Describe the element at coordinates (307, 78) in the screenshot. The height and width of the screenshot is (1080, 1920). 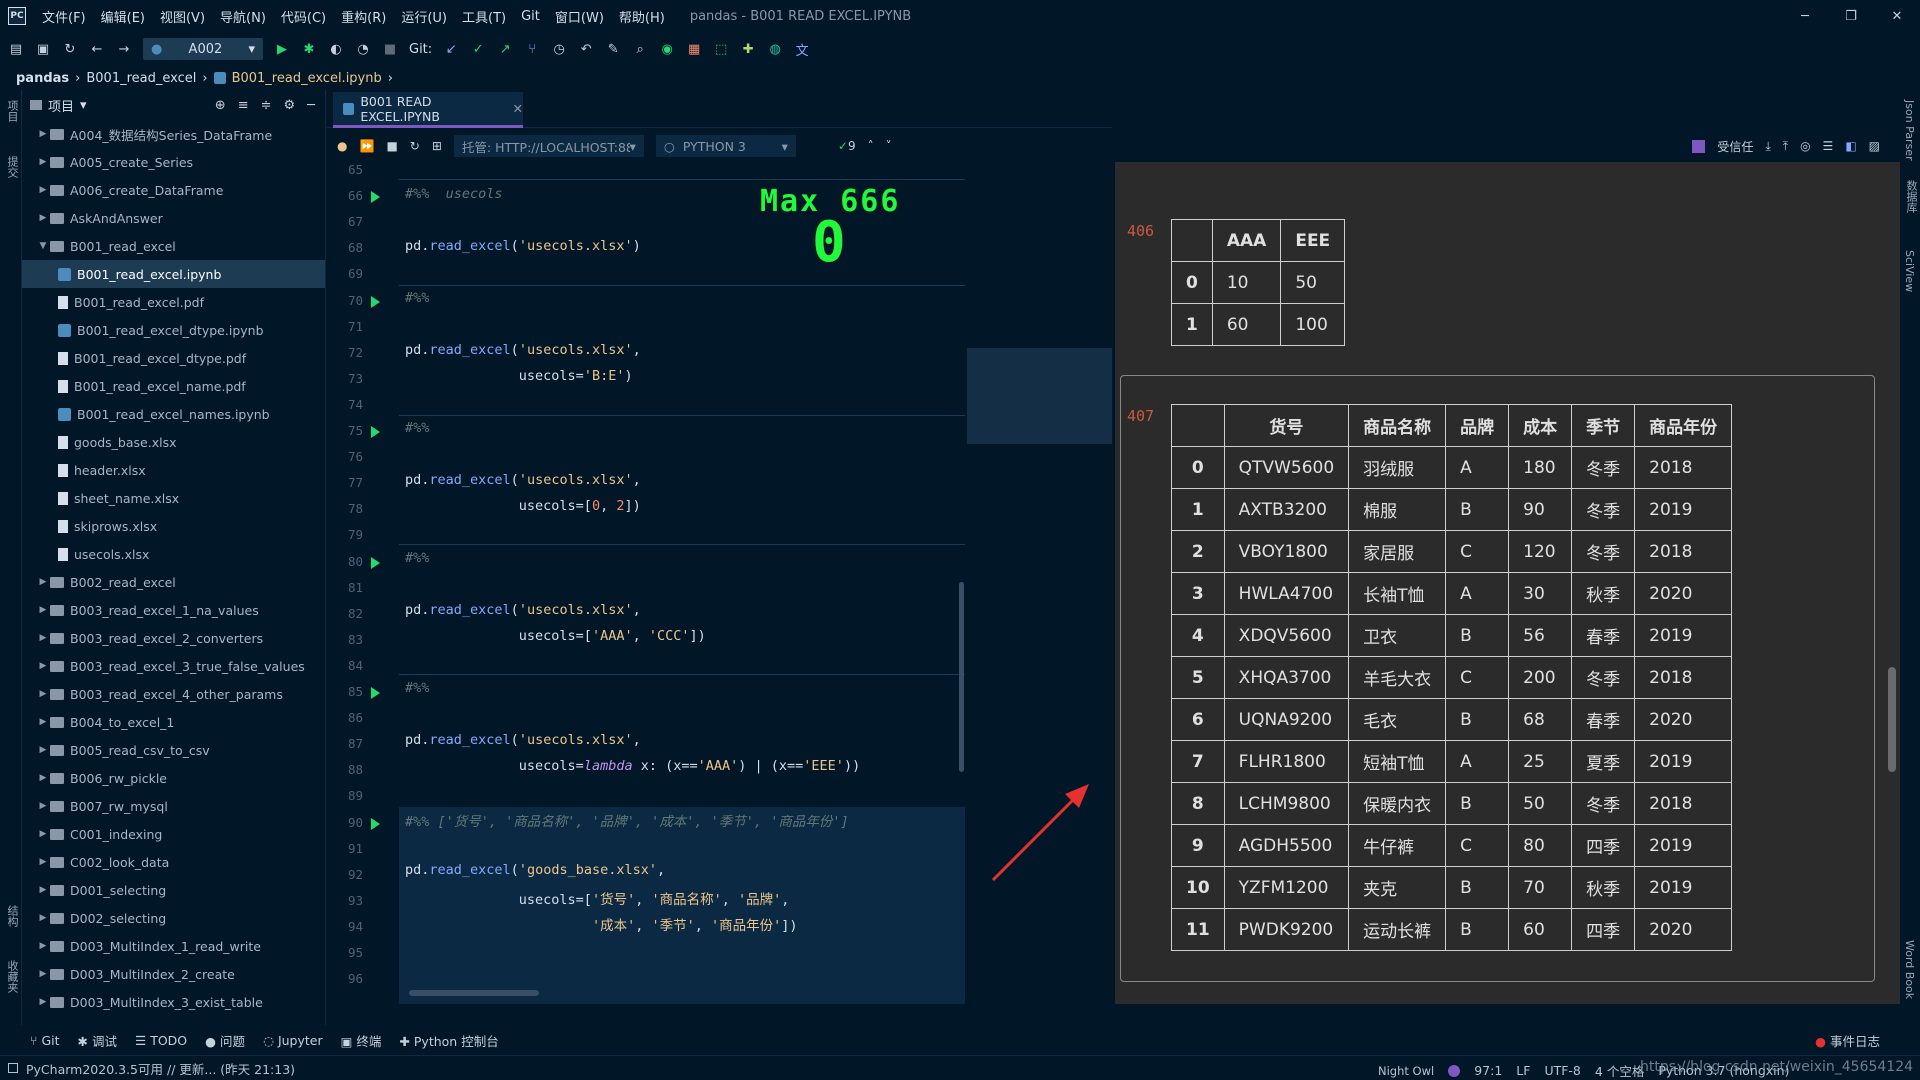
I see `breadcrumb-file: B001_read_excel.ipynb` at that location.